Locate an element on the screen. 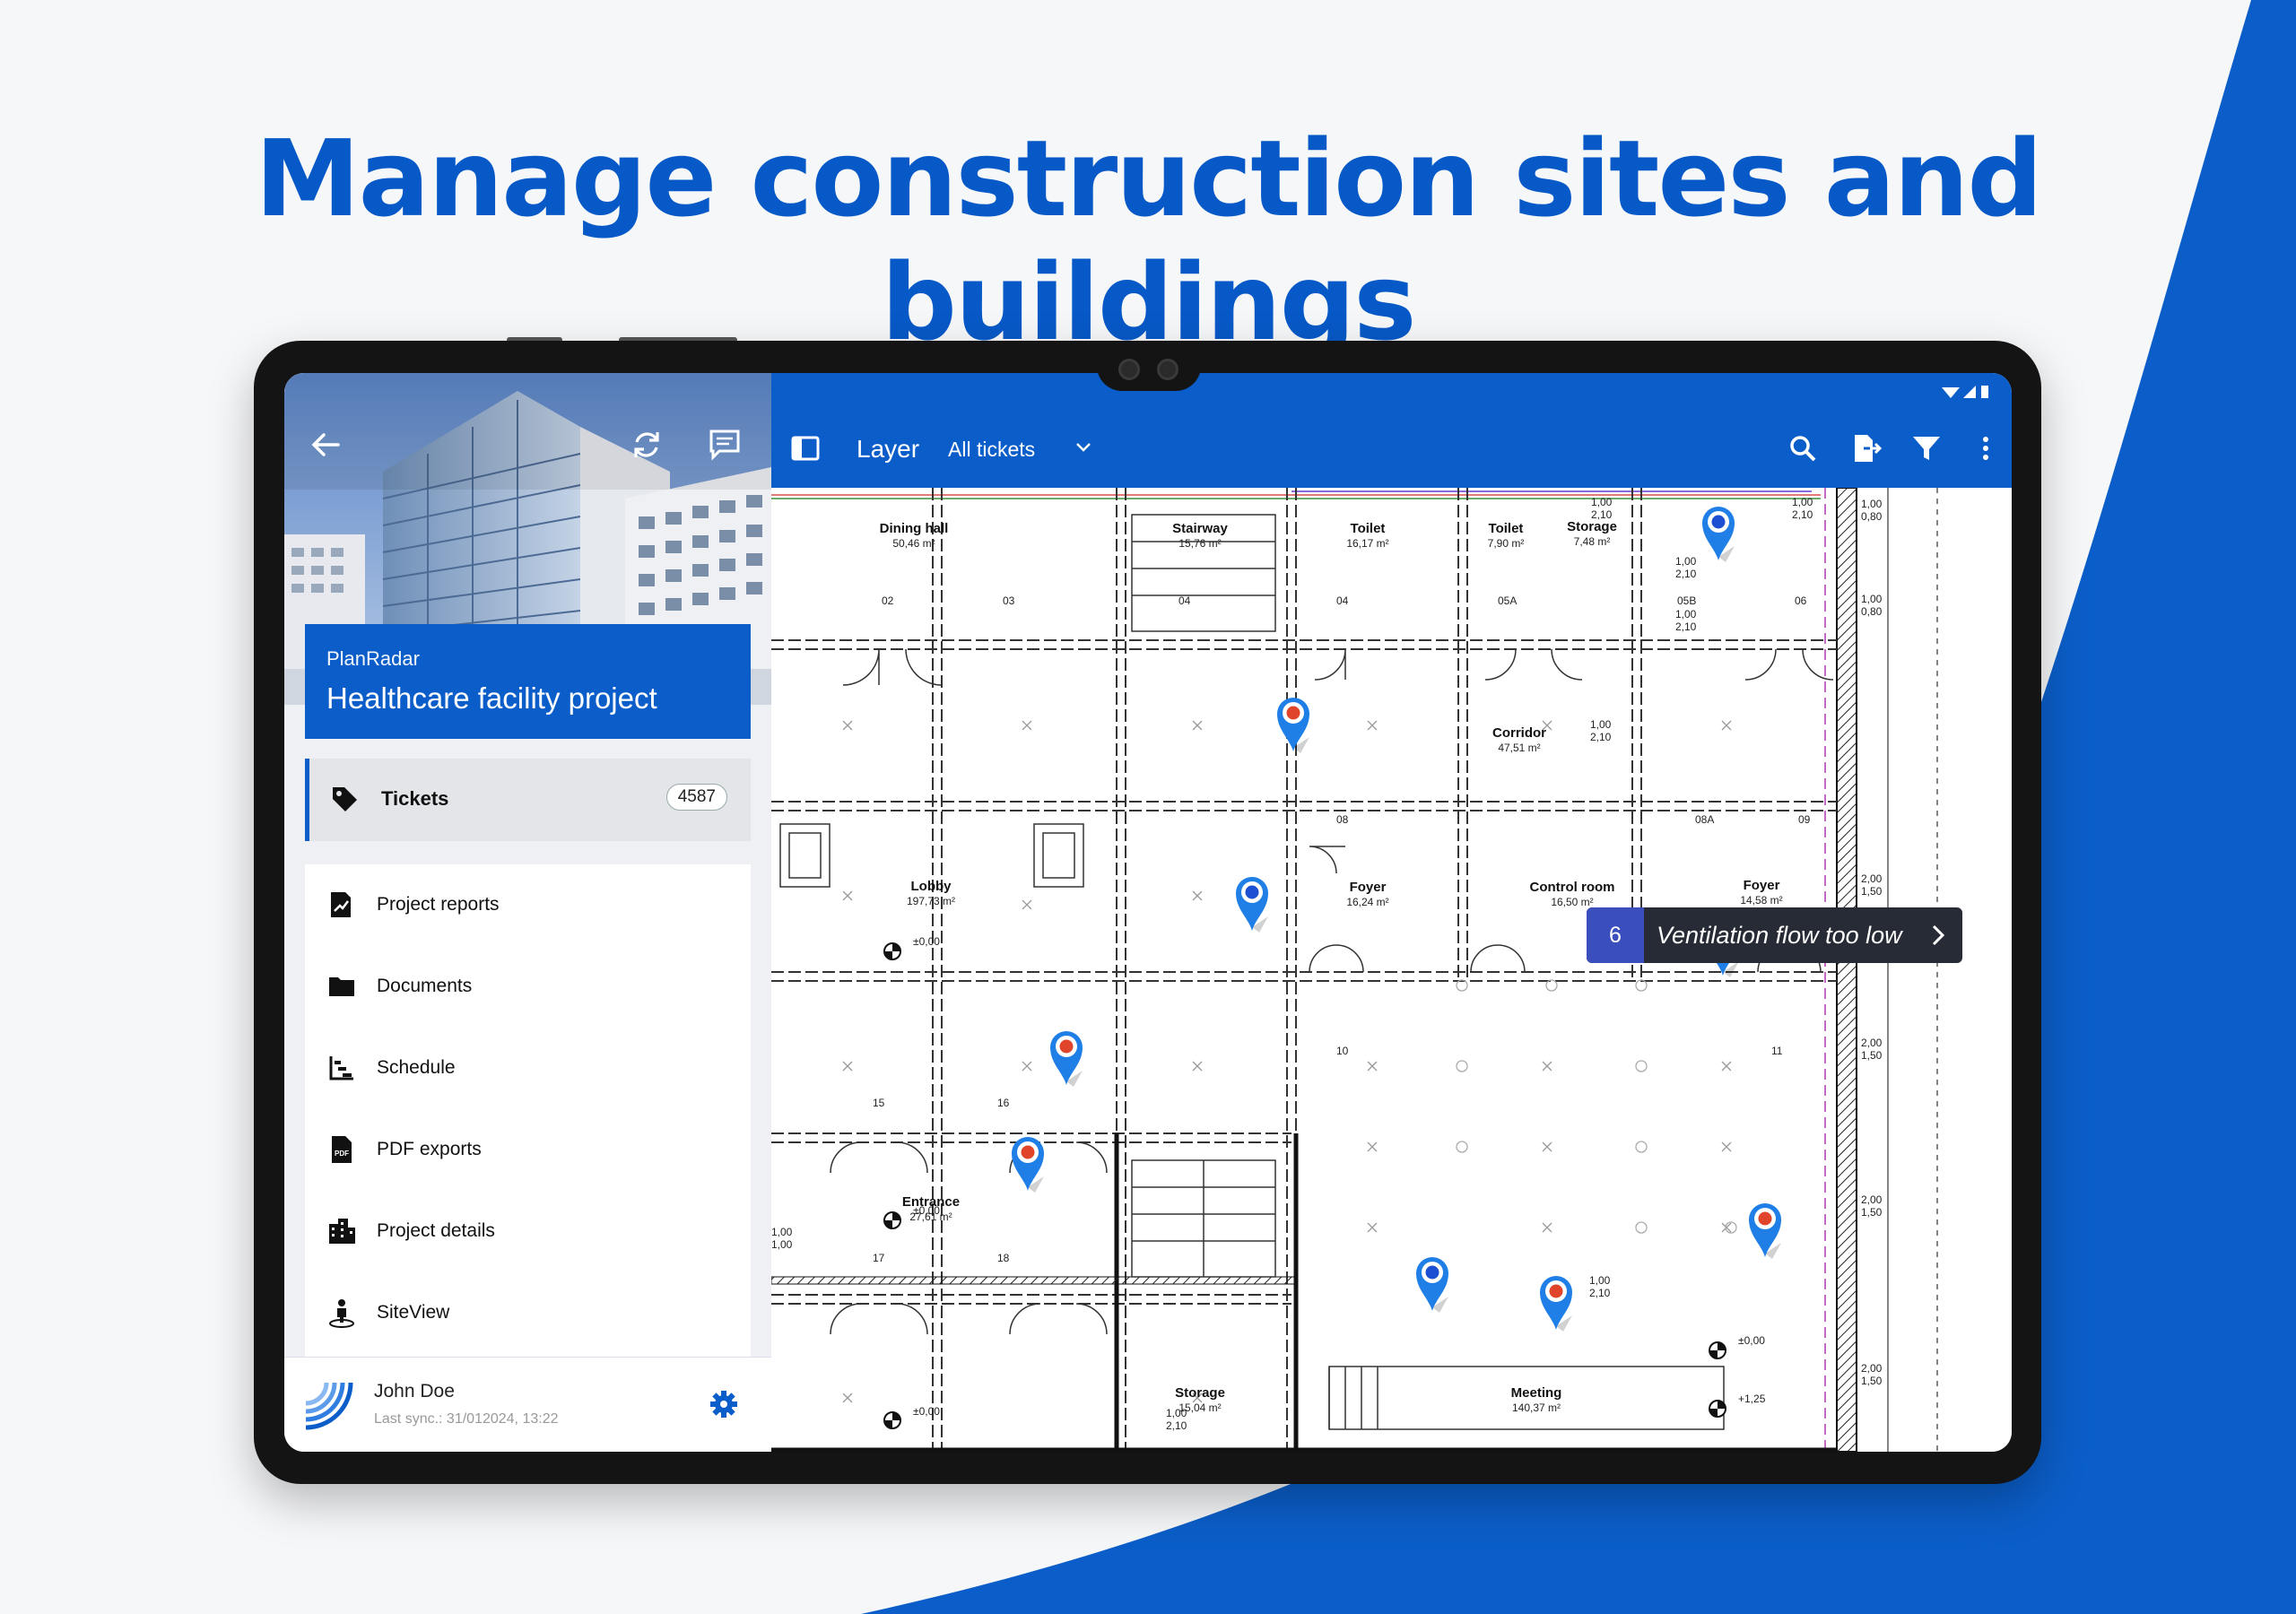  svg-text: 10 is located at coordinates (1342, 1051).